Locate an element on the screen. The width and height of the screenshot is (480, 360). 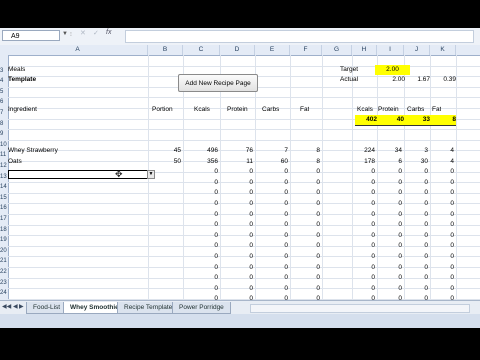
sheet-tab: Food-List is located at coordinates (47, 308).